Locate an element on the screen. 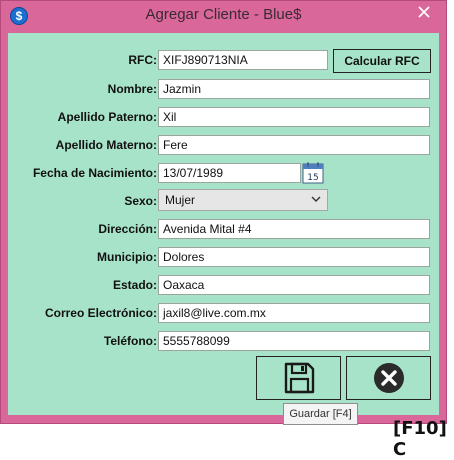  sexo-selected-value: Mujer is located at coordinates (180, 200).